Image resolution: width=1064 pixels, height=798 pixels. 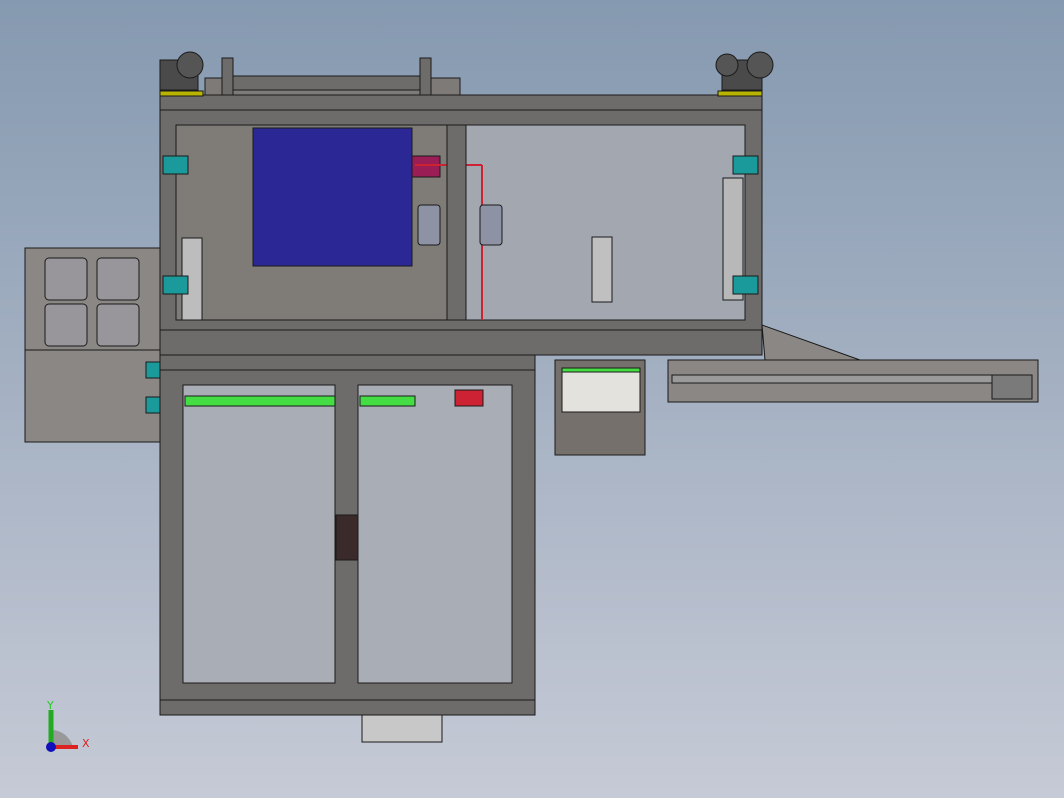 What do you see at coordinates (469, 398) in the screenshot?
I see `spring` at bounding box center [469, 398].